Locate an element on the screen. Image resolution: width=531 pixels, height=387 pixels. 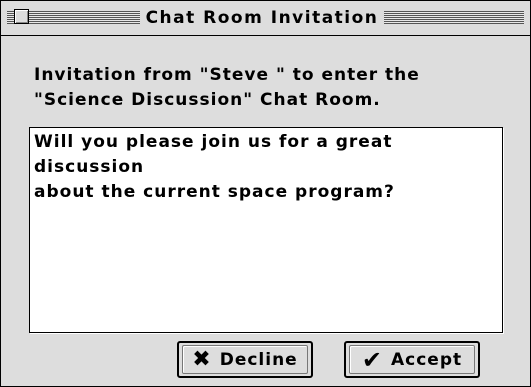
title-bar: Chat Room Invitation is located at coordinates (265, 18).